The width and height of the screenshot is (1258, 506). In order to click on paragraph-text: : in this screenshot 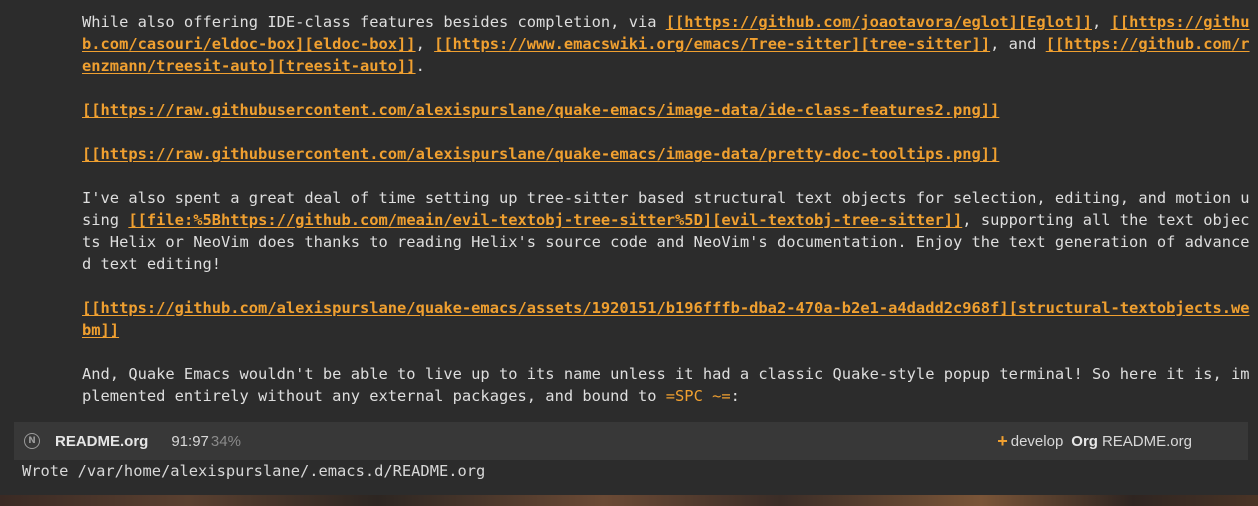, I will do `click(735, 396)`.